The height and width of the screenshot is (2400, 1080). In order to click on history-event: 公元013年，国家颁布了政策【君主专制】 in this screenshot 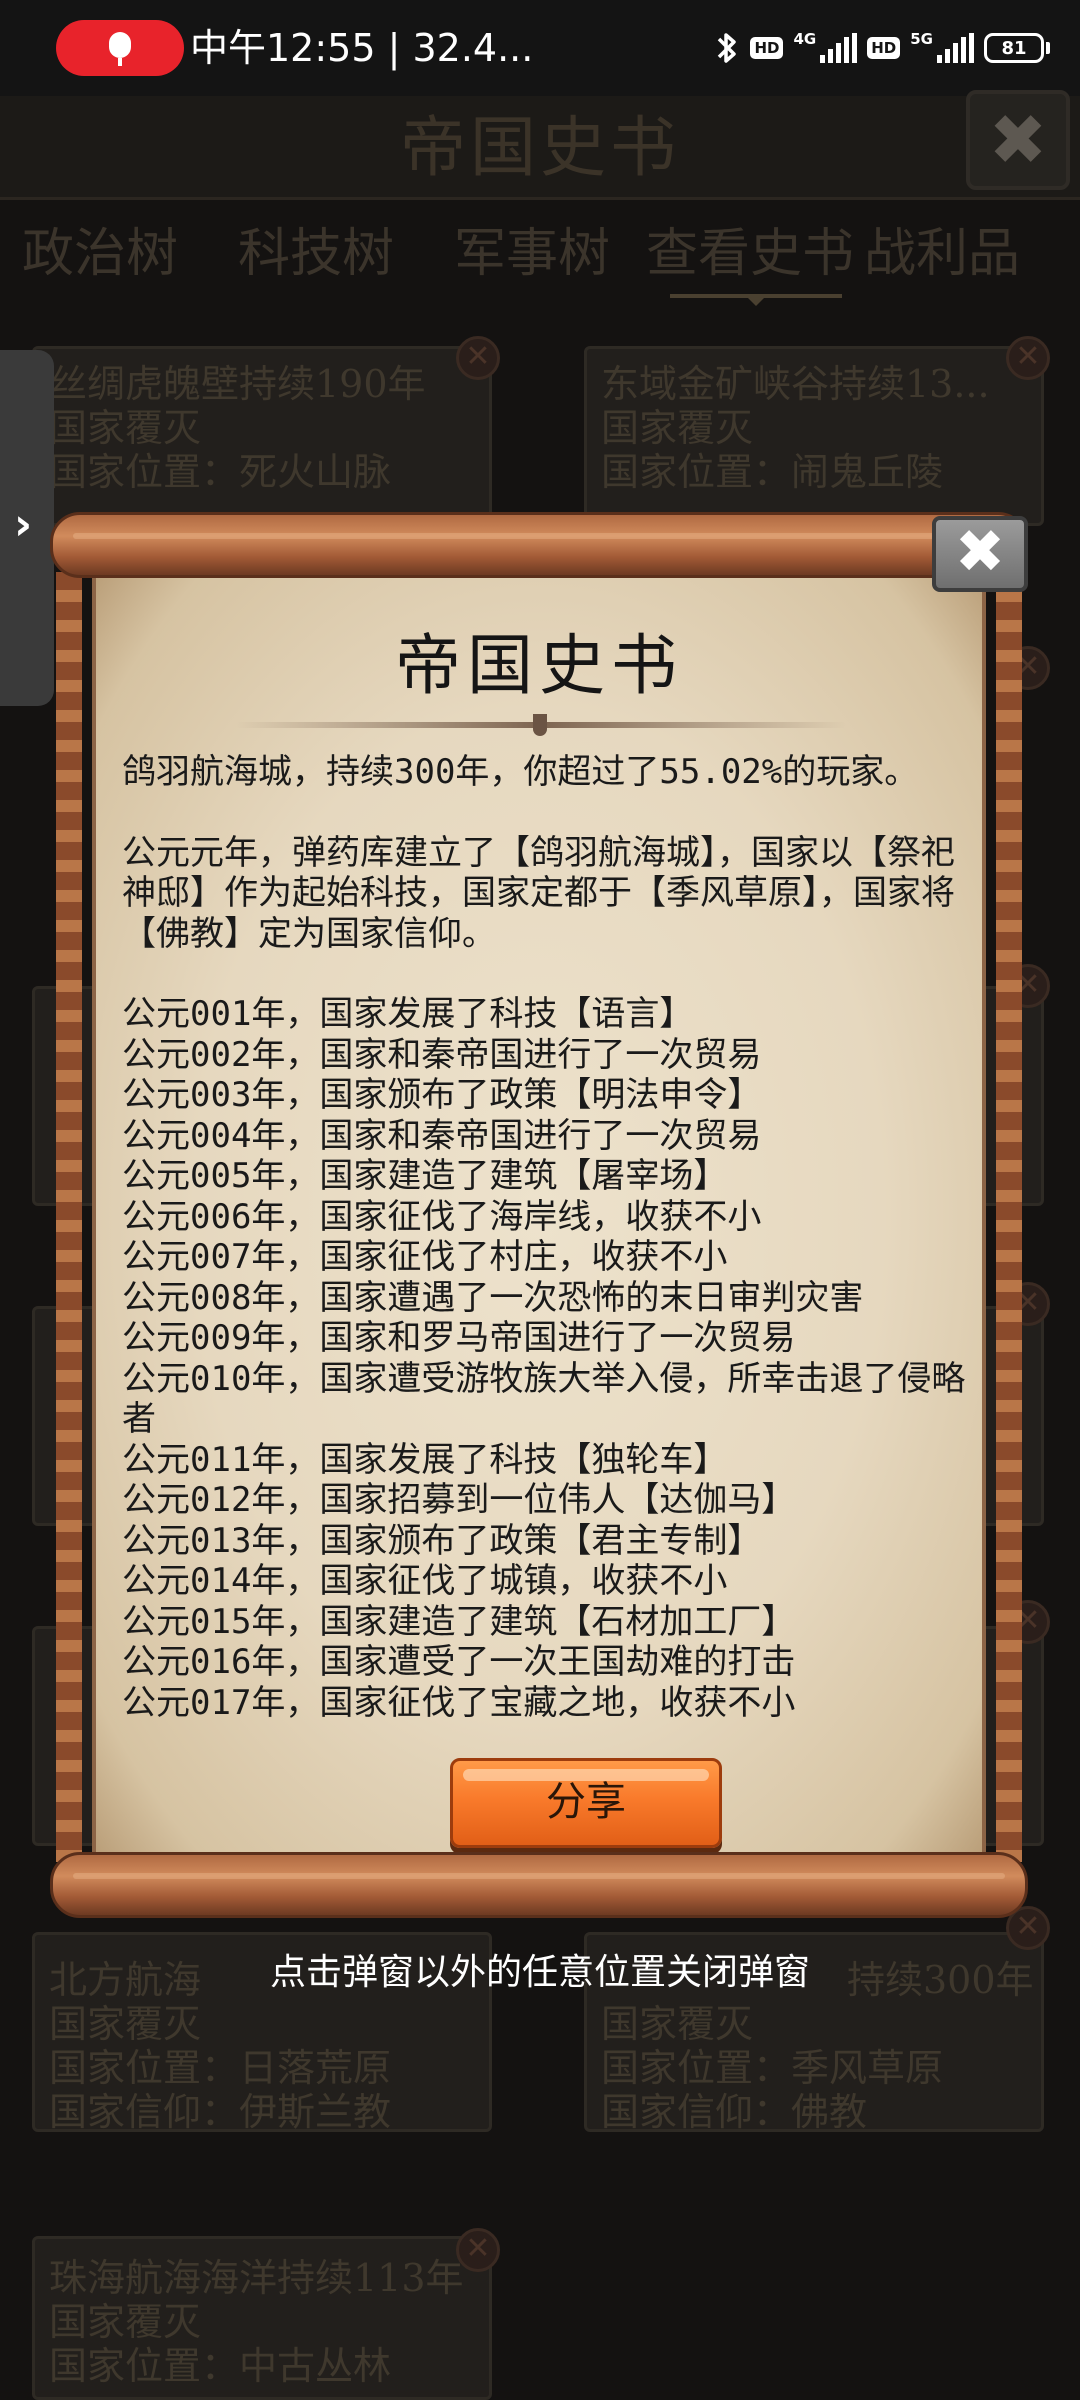, I will do `click(442, 1540)`.